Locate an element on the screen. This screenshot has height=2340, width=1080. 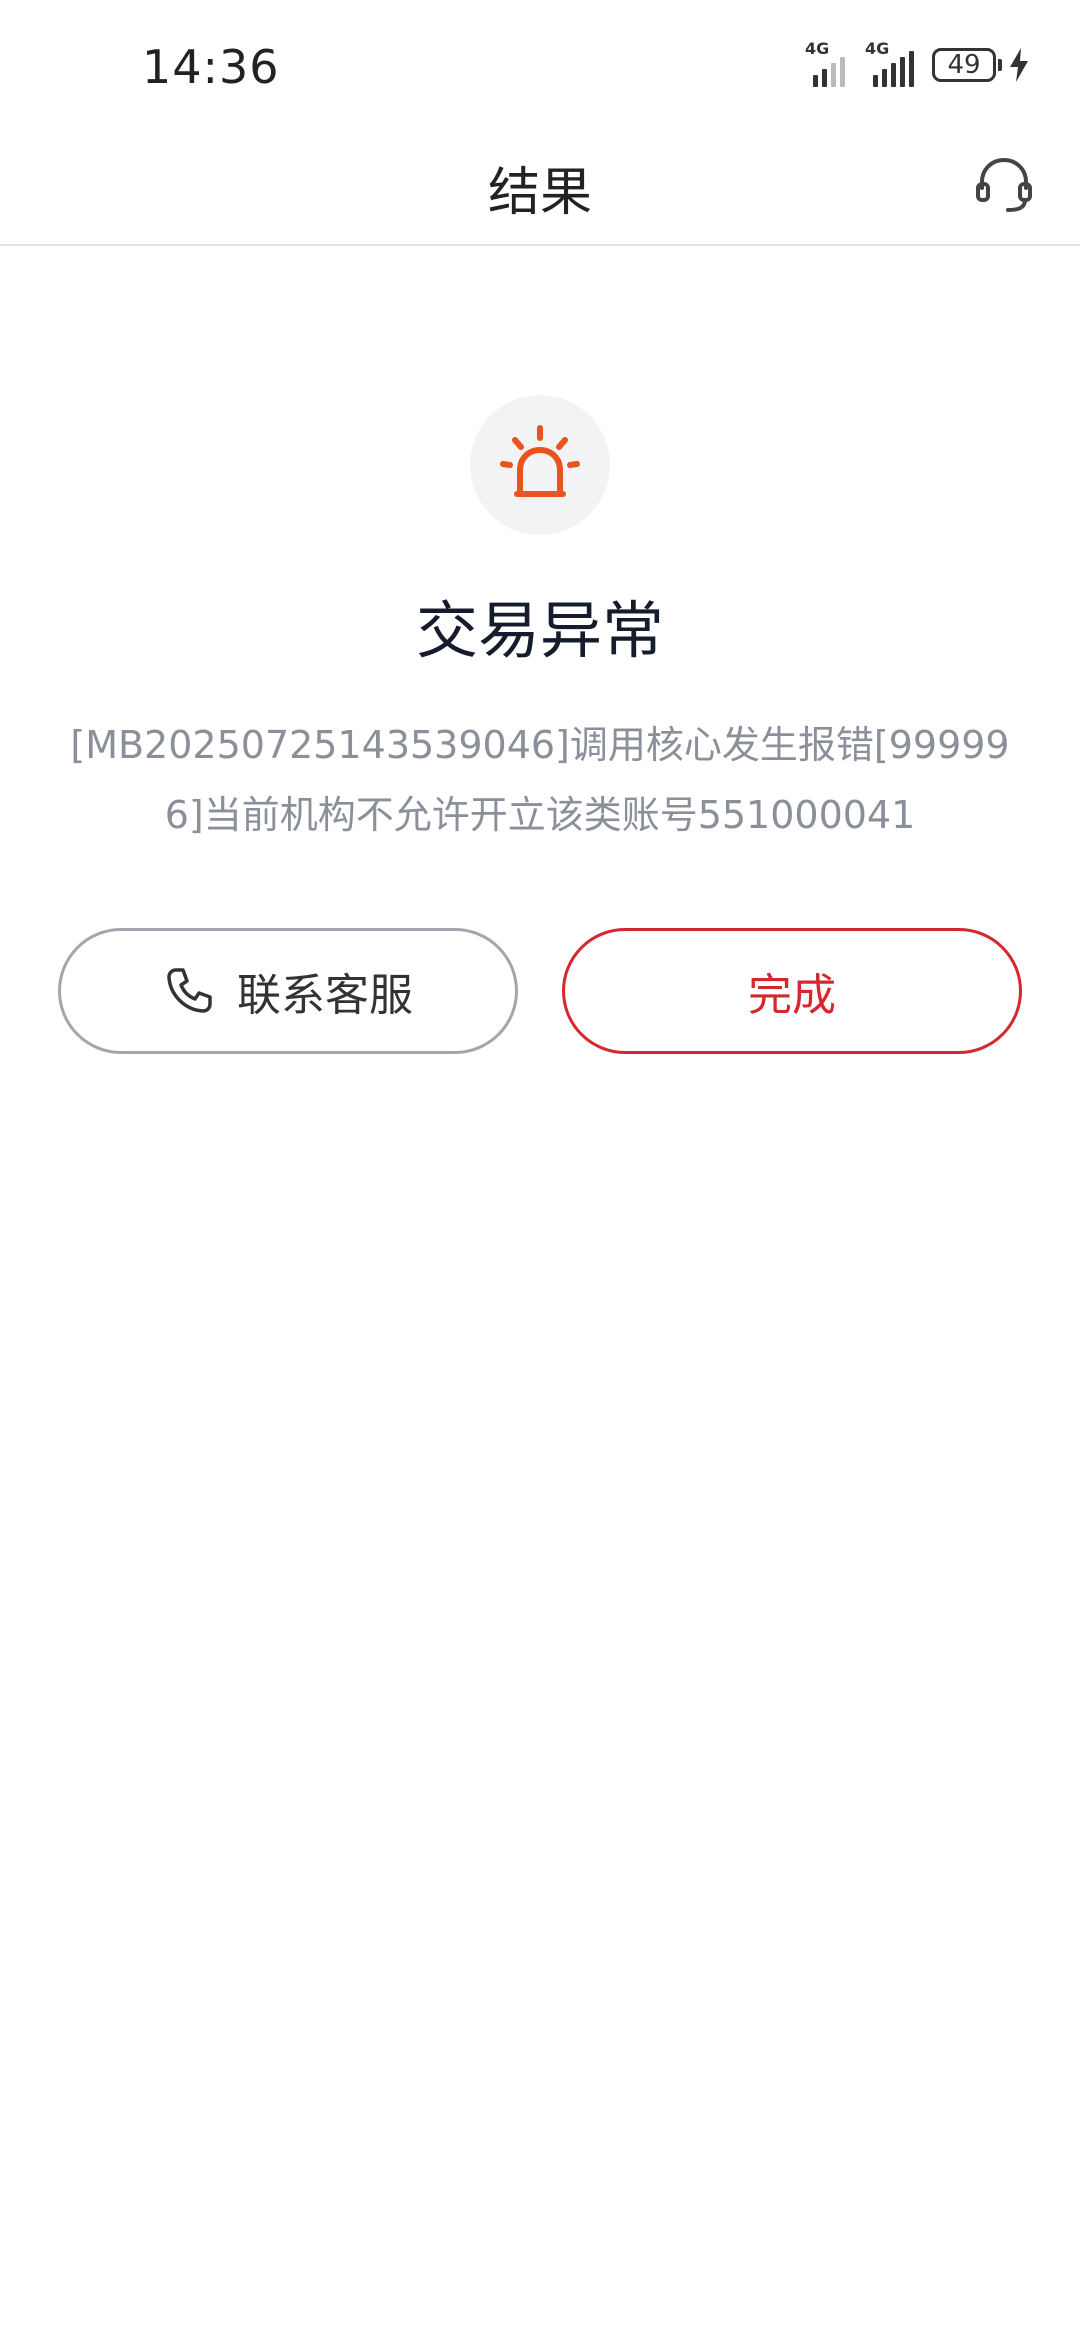
result-title: 交易异常 is located at coordinates (539, 630).